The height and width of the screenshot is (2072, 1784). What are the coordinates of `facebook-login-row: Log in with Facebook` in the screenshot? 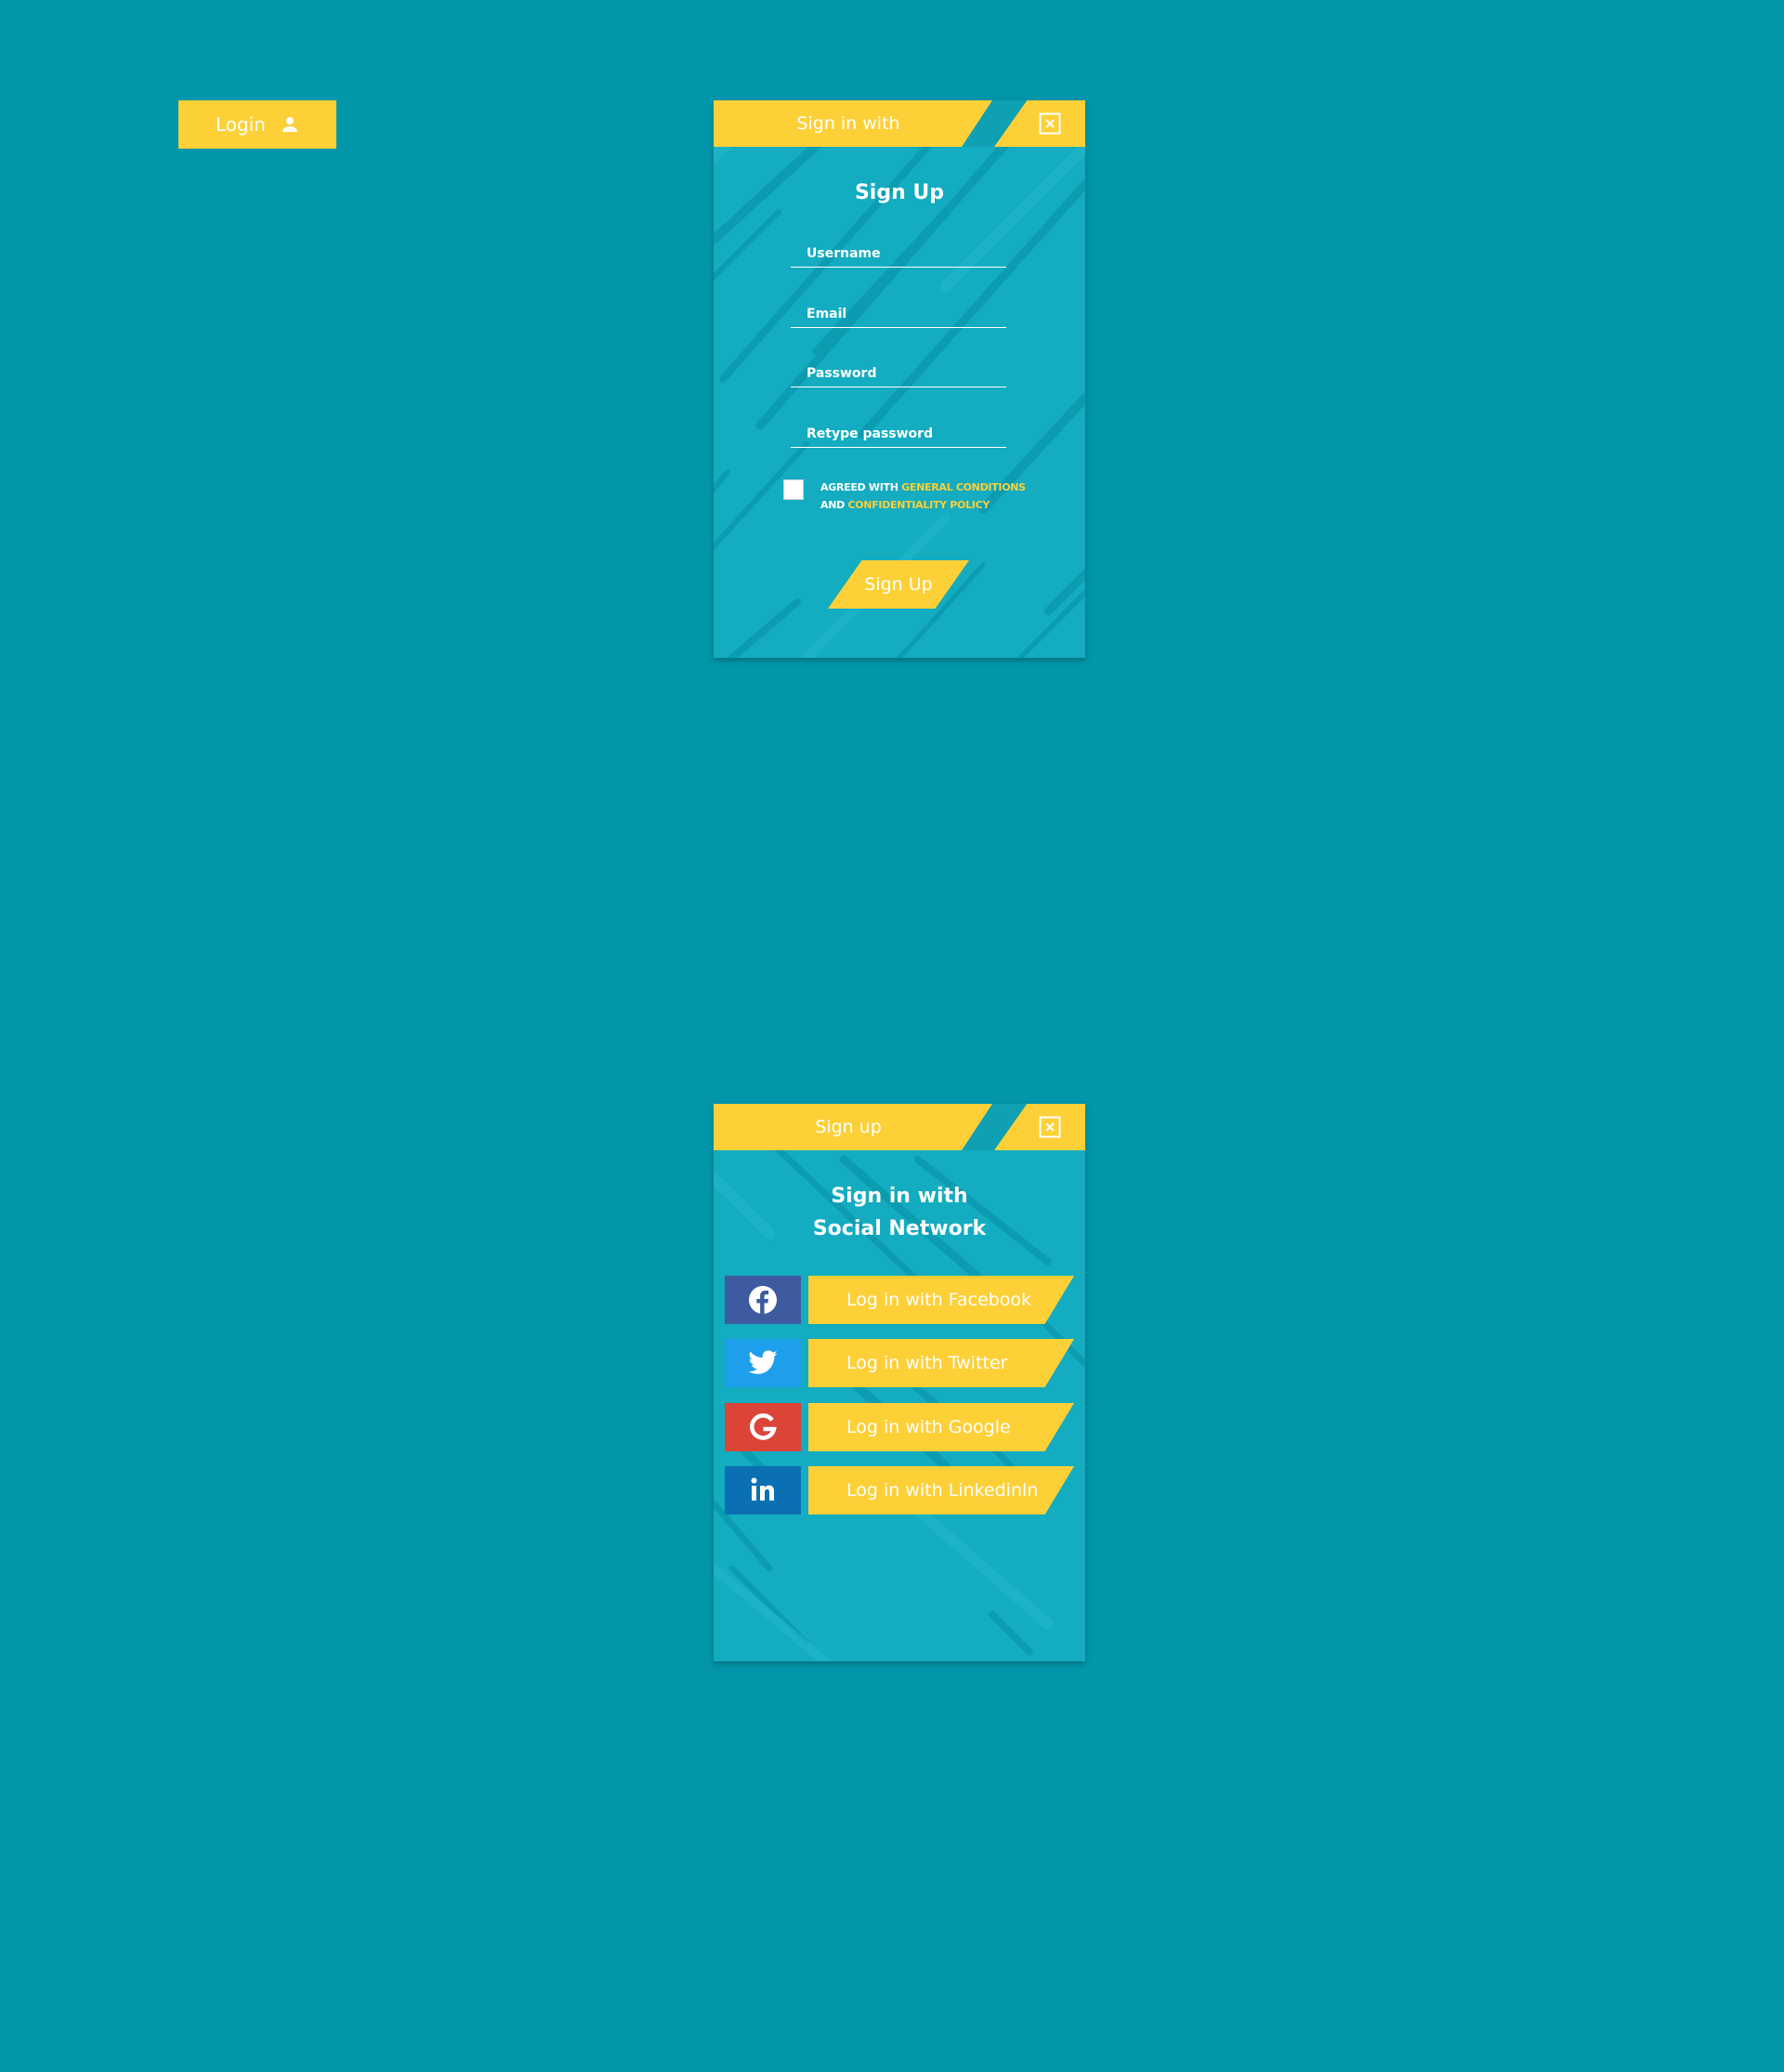 It's located at (900, 1300).